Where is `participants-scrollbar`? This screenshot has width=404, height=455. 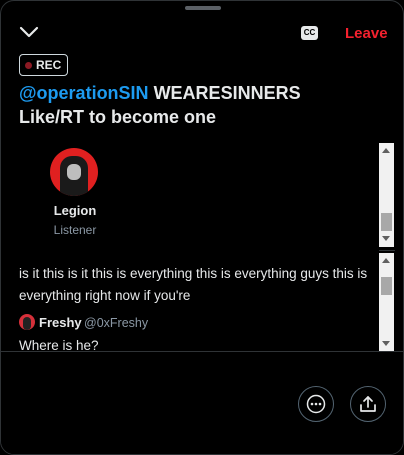
participants-scrollbar is located at coordinates (386, 195).